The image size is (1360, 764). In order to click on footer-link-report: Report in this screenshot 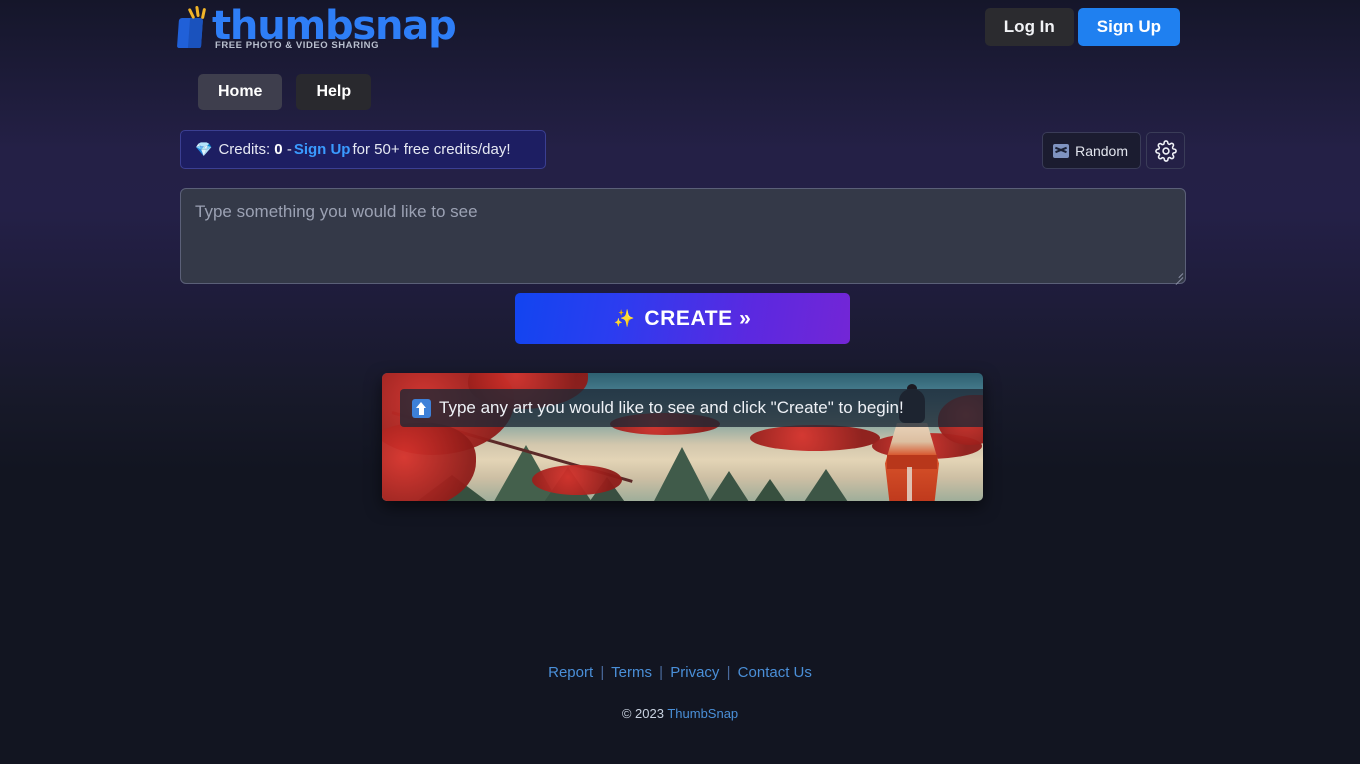, I will do `click(570, 672)`.